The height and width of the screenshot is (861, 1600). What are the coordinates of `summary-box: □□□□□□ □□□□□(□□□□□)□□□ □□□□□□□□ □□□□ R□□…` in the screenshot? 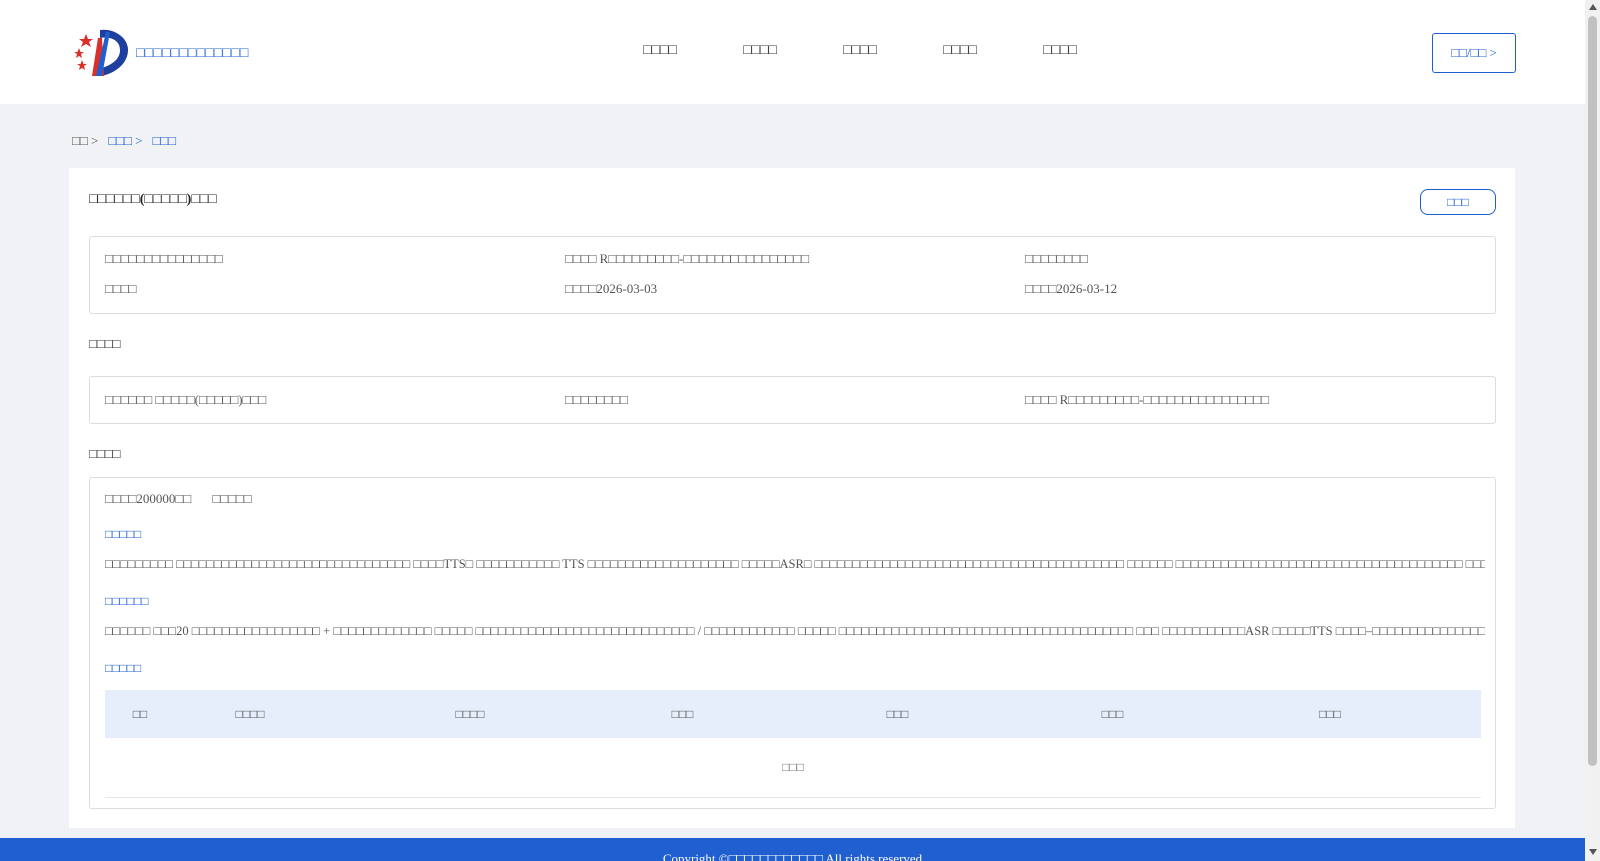 It's located at (792, 400).